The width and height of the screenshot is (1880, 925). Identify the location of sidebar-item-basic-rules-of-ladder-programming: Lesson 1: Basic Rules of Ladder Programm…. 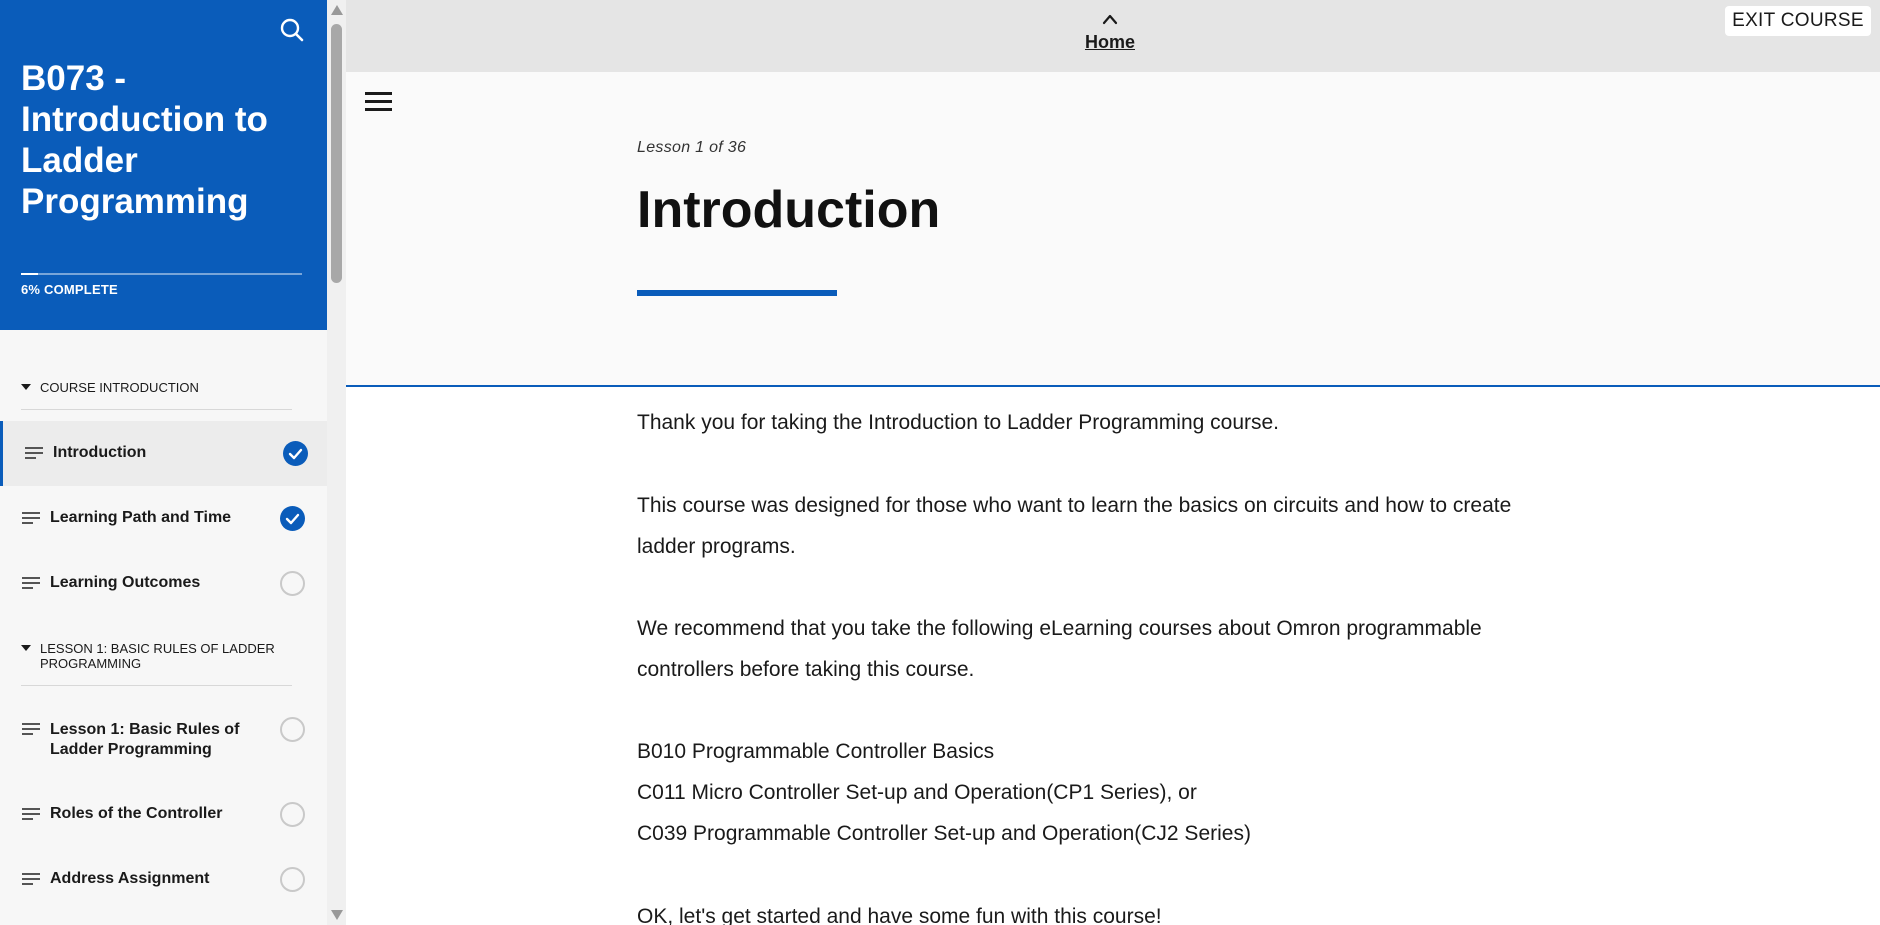
(163, 740).